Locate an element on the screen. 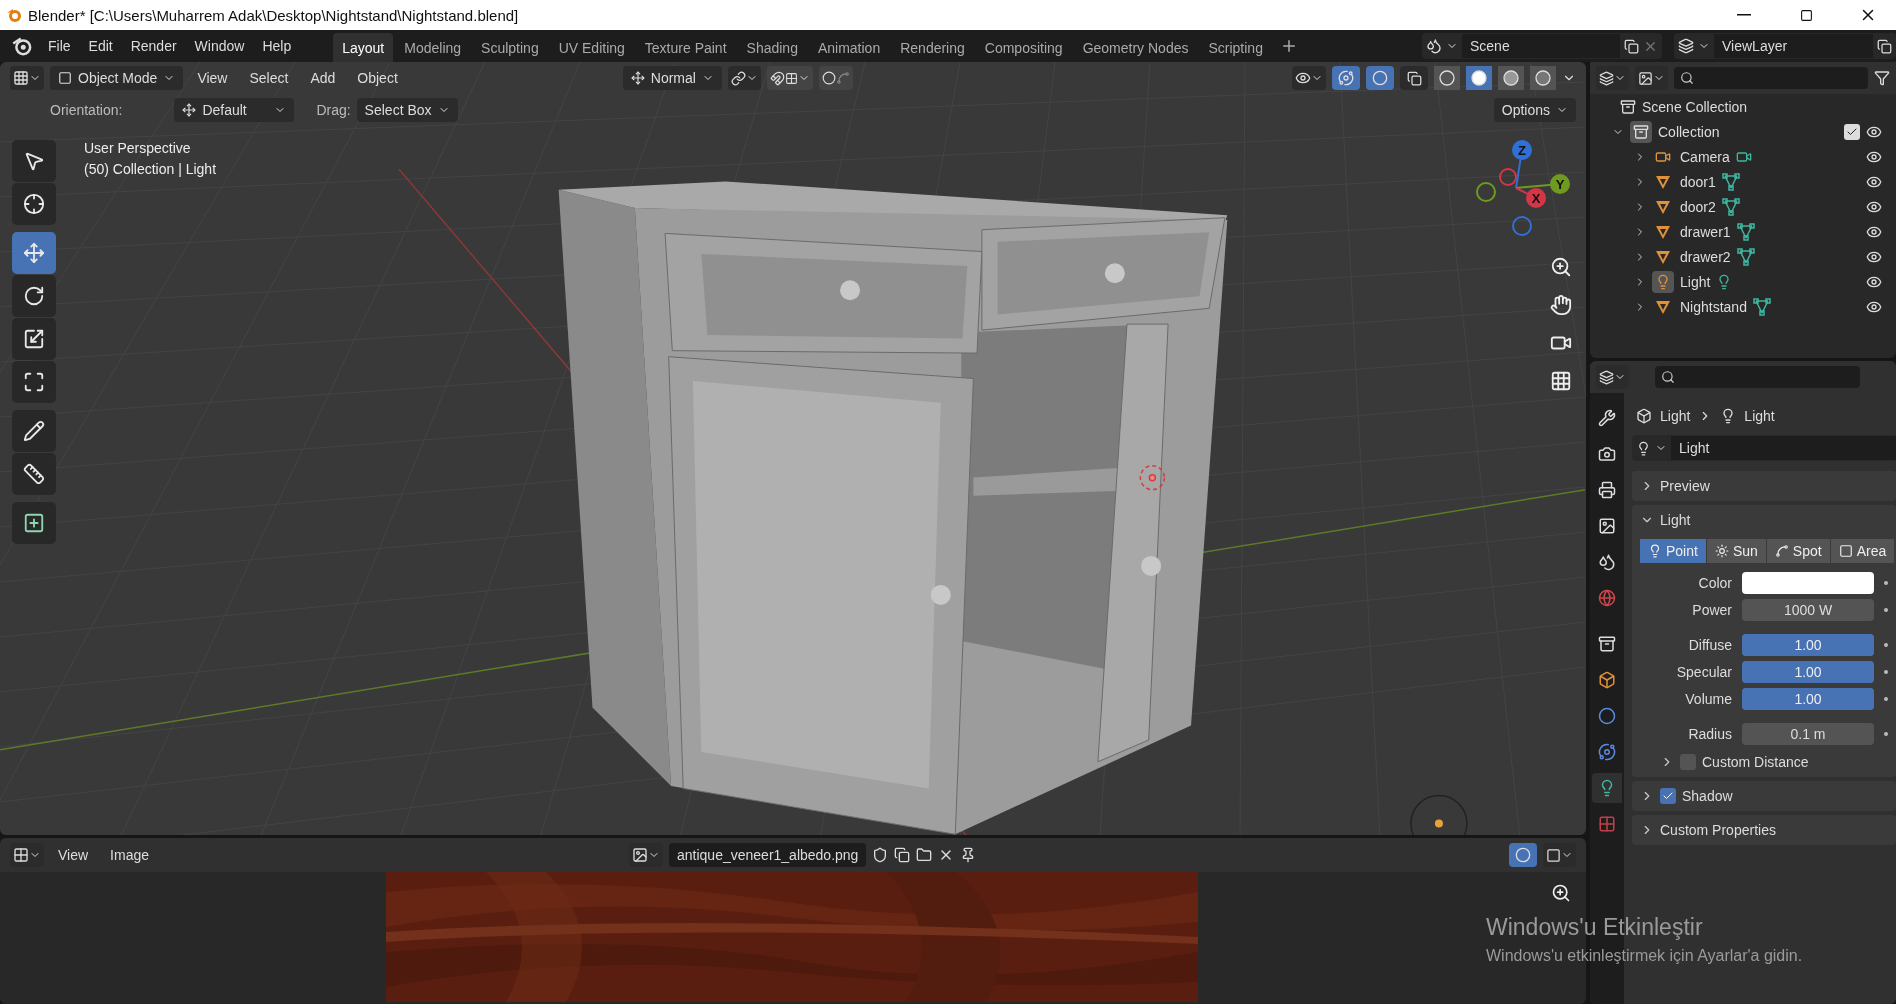 This screenshot has height=1004, width=1896. menu-item: Window is located at coordinates (219, 46).